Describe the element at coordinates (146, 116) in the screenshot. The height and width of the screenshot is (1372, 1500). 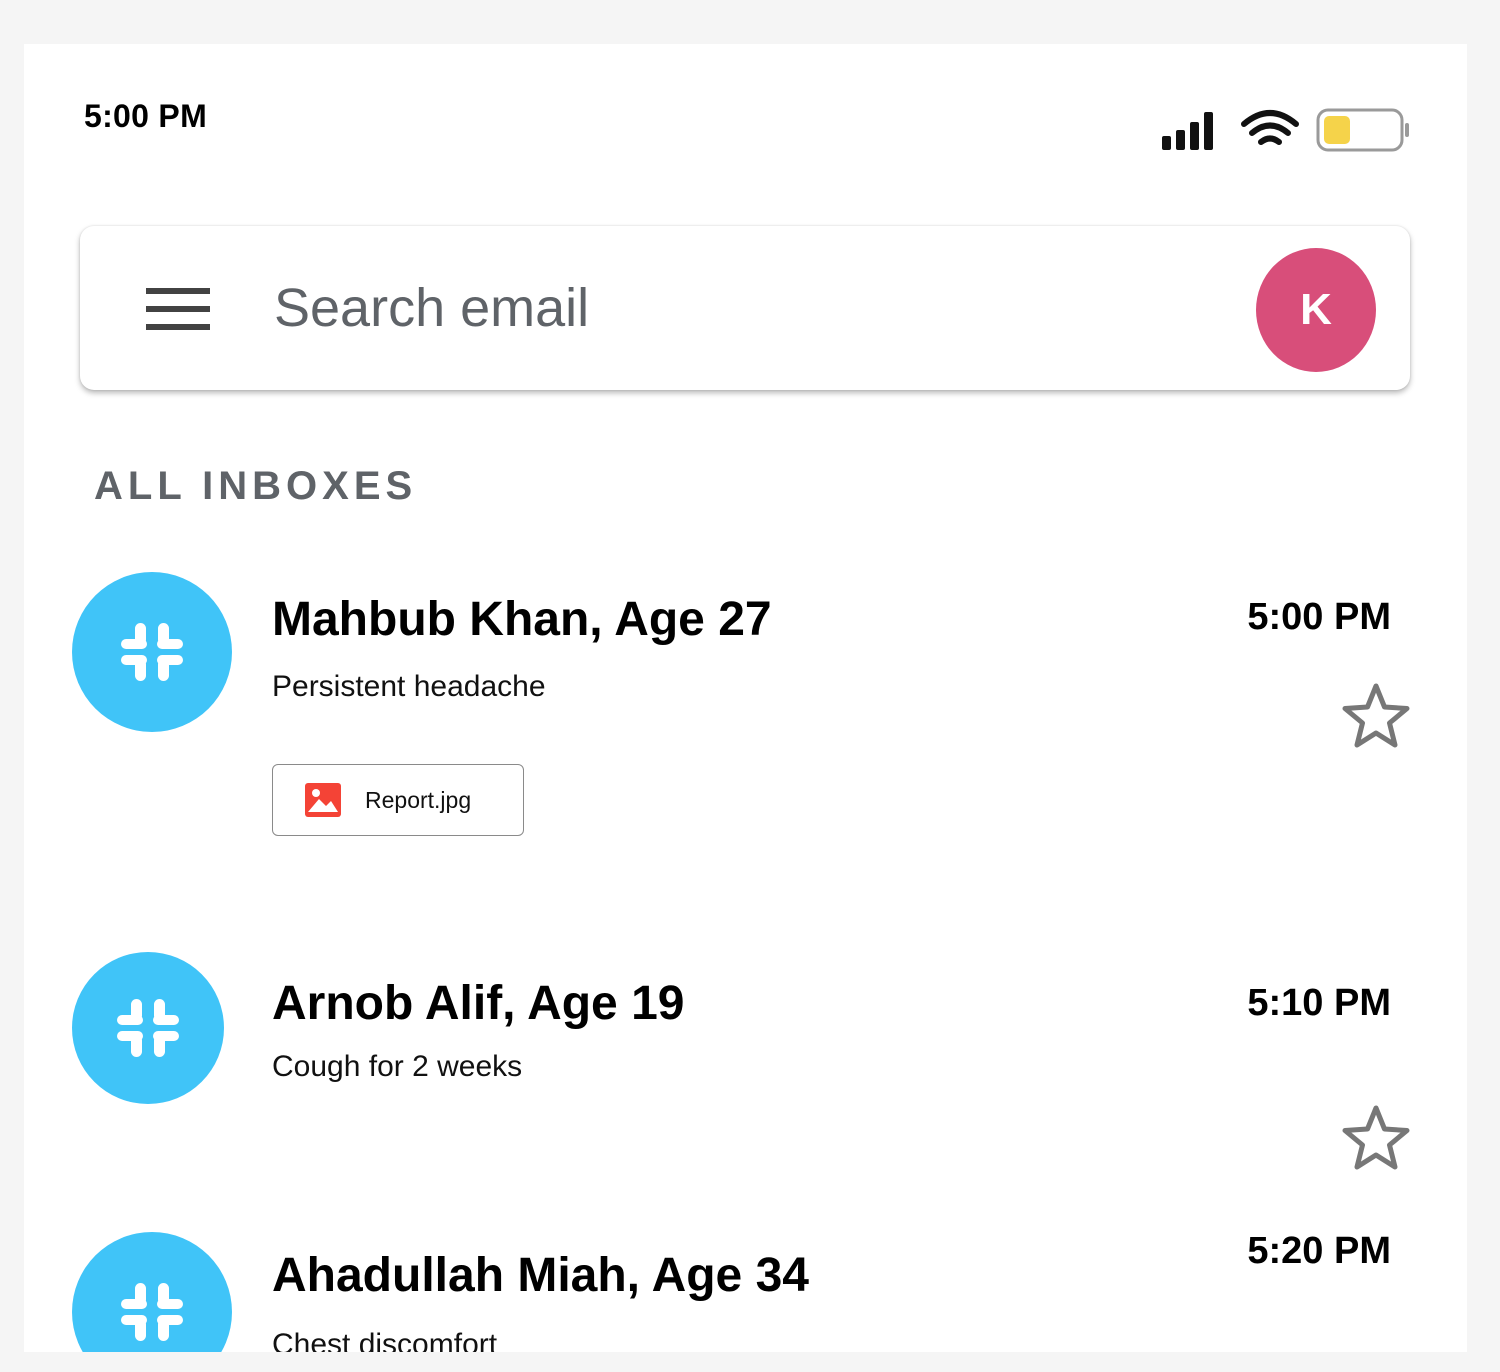
I see `status-time: 5:00 PM` at that location.